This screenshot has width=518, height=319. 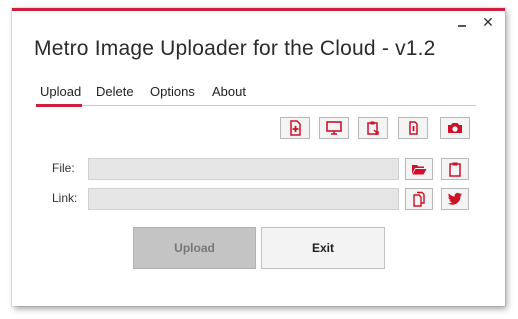 I want to click on tab-upload: Upload, so click(x=60, y=91).